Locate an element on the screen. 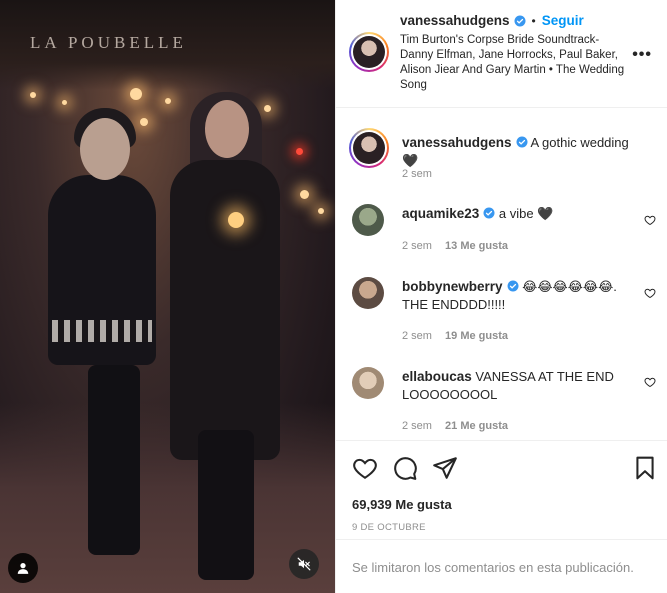 The image size is (667, 593). comment-likes: 19 Me gusta is located at coordinates (476, 336).